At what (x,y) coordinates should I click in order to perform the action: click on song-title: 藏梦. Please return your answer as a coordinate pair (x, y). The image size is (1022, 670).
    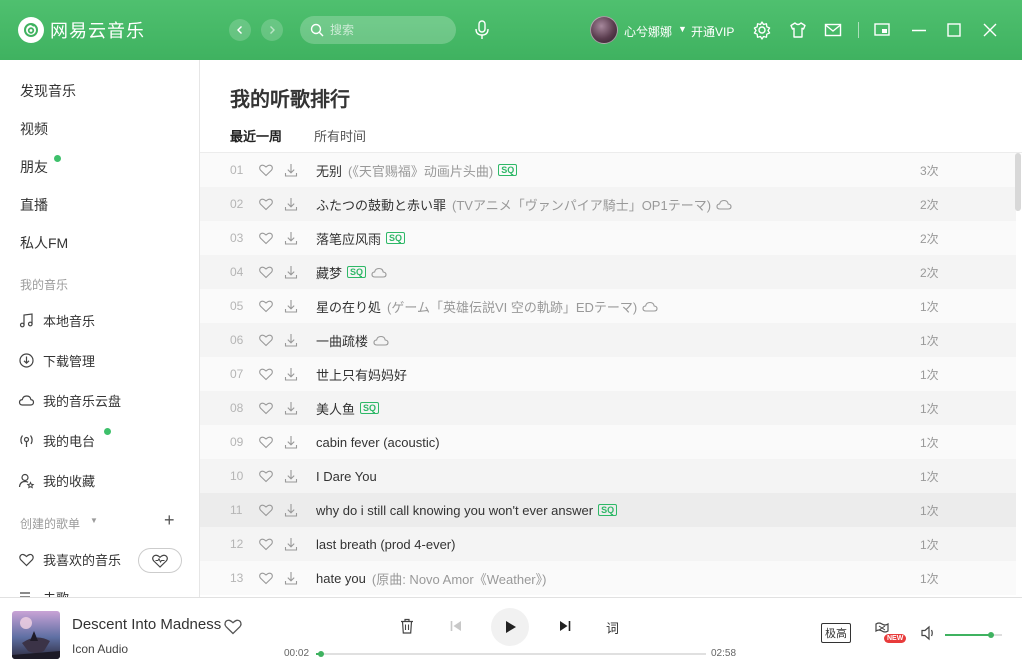
    Looking at the image, I should click on (329, 272).